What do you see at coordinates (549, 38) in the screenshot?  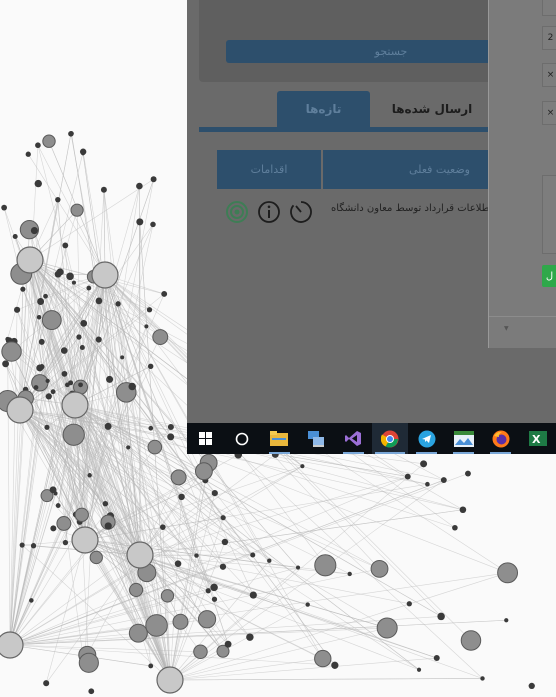 I see `dialog-field-2: 2` at bounding box center [549, 38].